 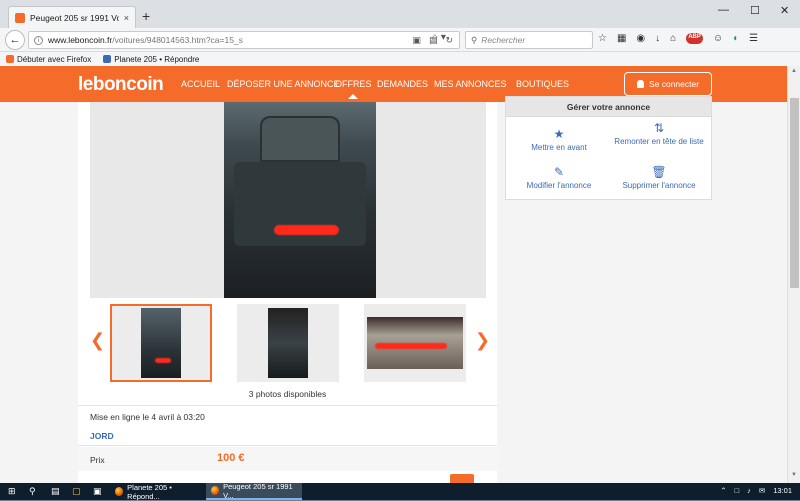 I want to click on bookmark-label: Planete 205 • Répondre, so click(x=157, y=59).